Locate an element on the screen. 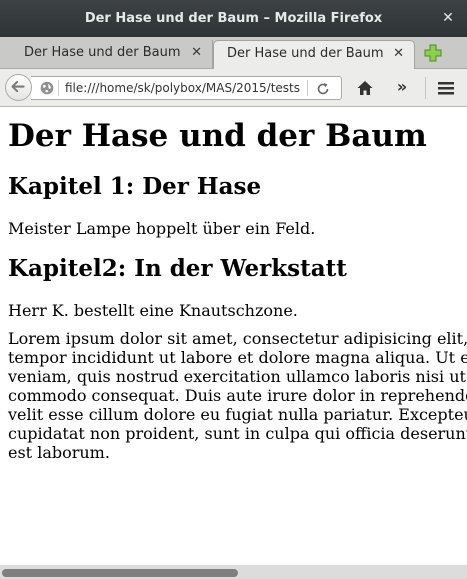 The width and height of the screenshot is (467, 579). reload-icon is located at coordinates (323, 89).